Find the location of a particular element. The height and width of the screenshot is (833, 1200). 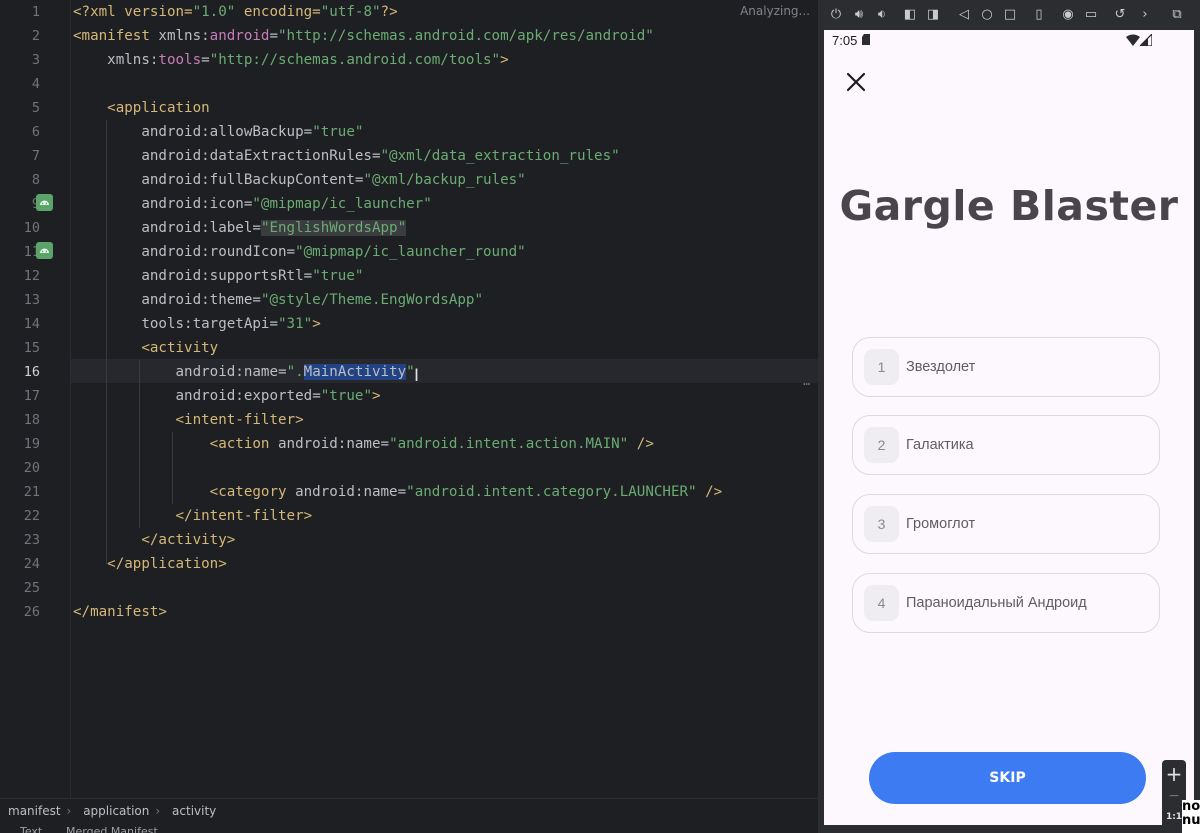

line-number: 15 is located at coordinates (31, 348).